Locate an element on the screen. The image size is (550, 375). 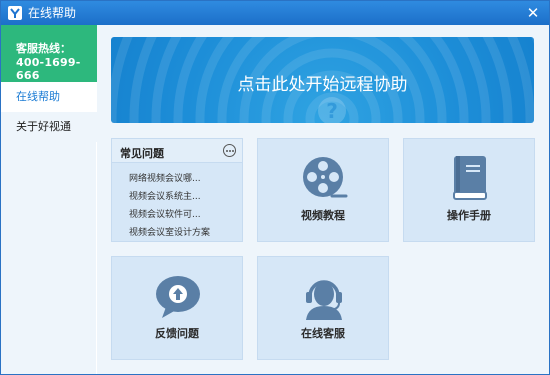
speech-bubble-upload-icon is located at coordinates (178, 297).